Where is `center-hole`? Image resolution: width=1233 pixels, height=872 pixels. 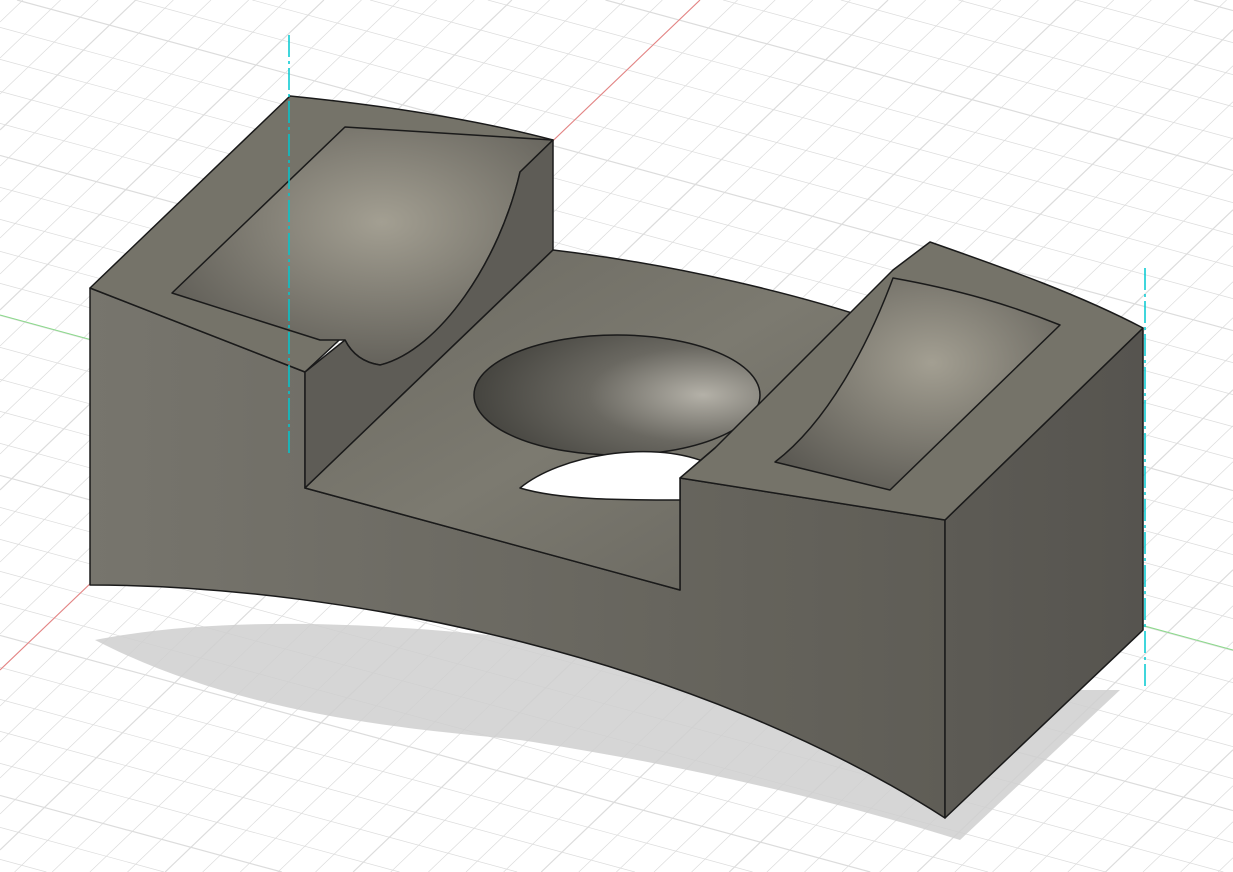 center-hole is located at coordinates (617, 395).